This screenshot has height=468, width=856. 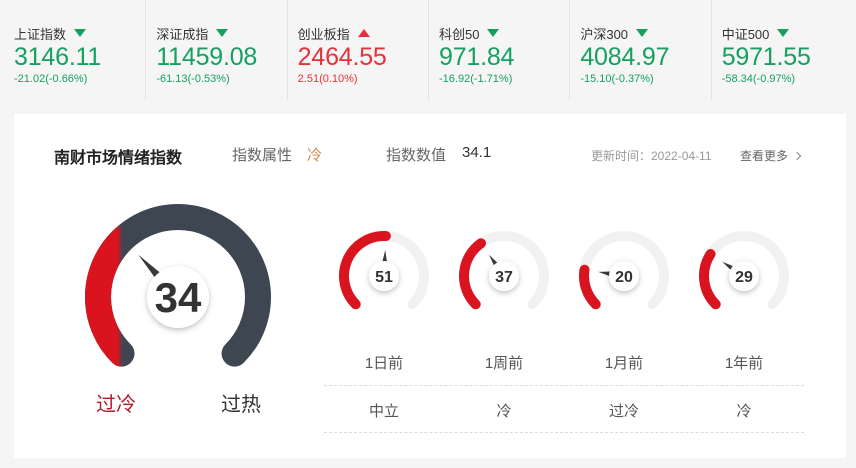 I want to click on gauge-hot-label: 过热, so click(x=241, y=405).